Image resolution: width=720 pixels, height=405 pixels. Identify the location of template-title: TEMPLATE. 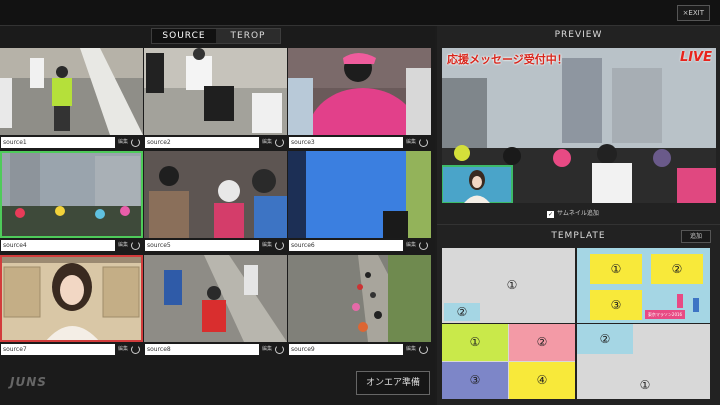
(578, 236).